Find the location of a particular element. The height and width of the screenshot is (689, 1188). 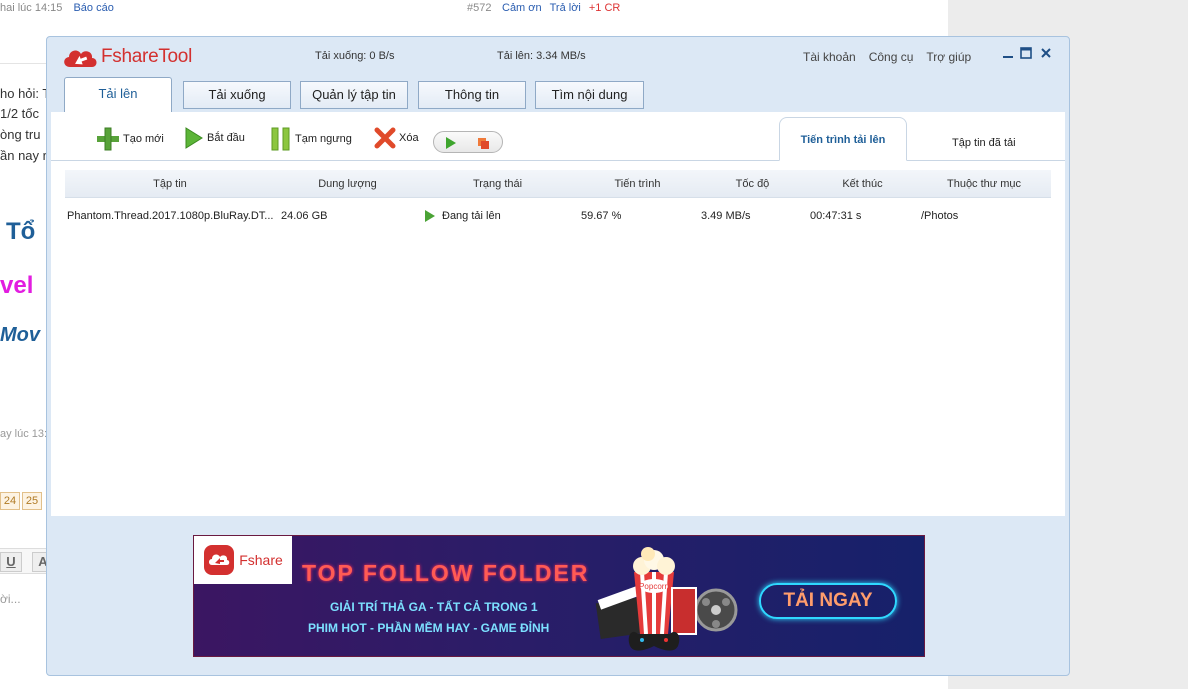

pause-label: Tạm ngưng is located at coordinates (323, 139).